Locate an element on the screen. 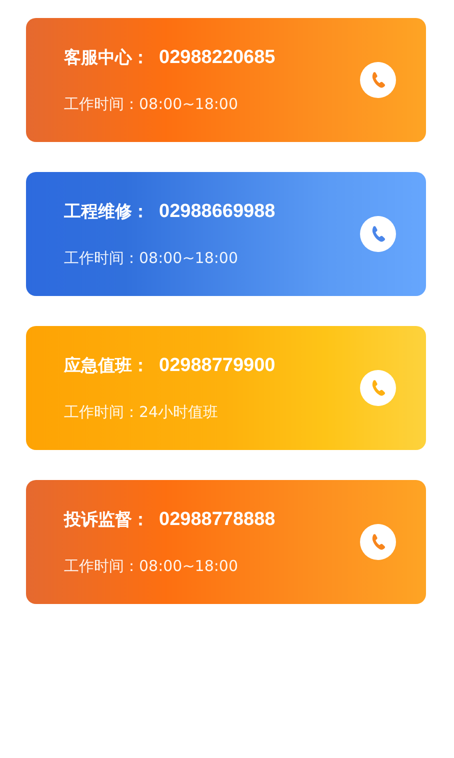 This screenshot has height=758, width=454. phone-number: 02988669988 is located at coordinates (217, 212).